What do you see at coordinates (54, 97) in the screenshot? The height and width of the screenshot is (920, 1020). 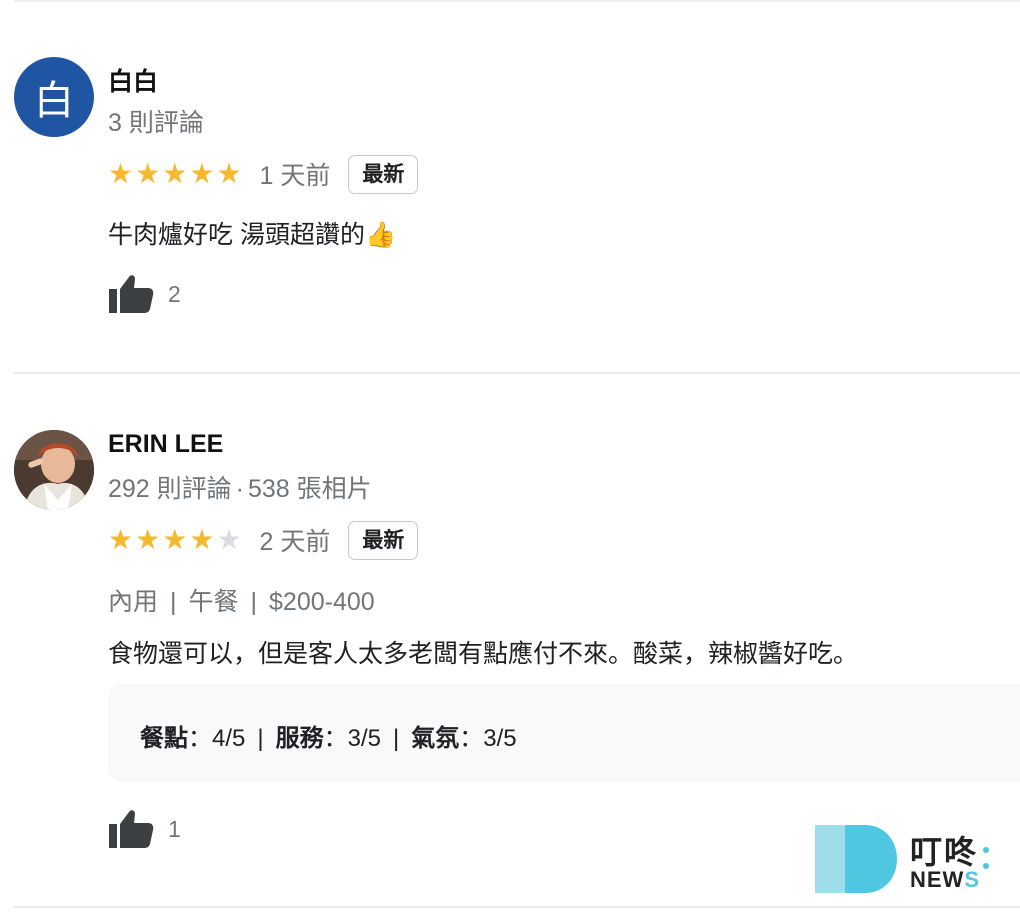 I see `avatar: 白` at bounding box center [54, 97].